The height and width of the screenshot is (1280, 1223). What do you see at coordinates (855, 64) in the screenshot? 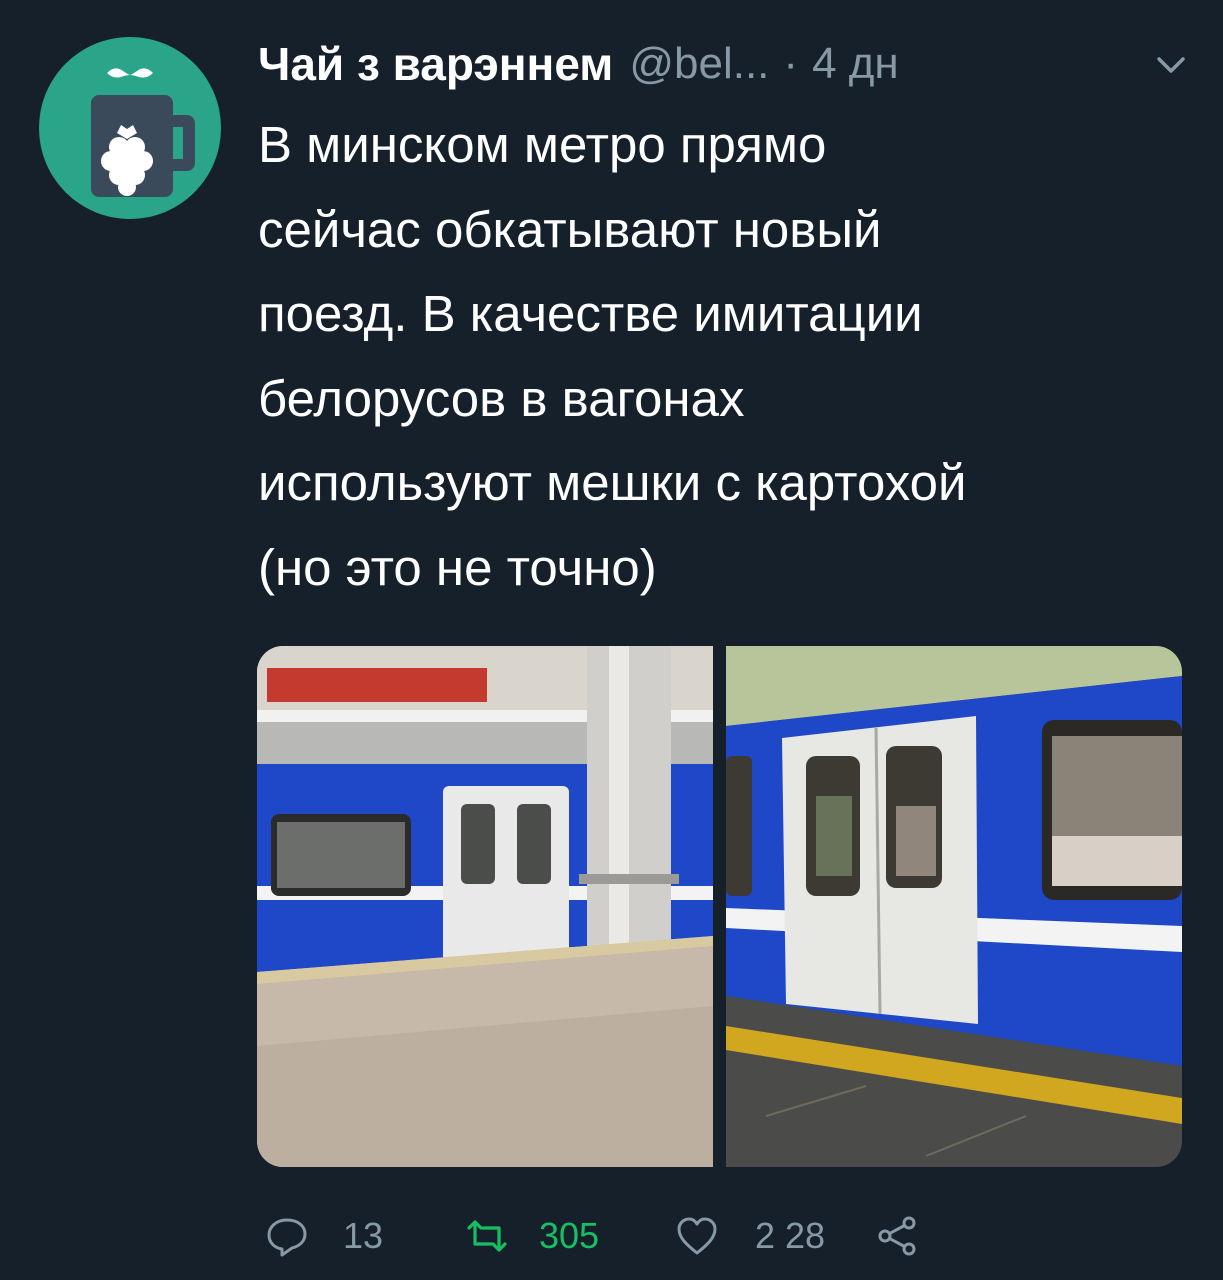
I see `tweet-timestamp: 4 дн` at bounding box center [855, 64].